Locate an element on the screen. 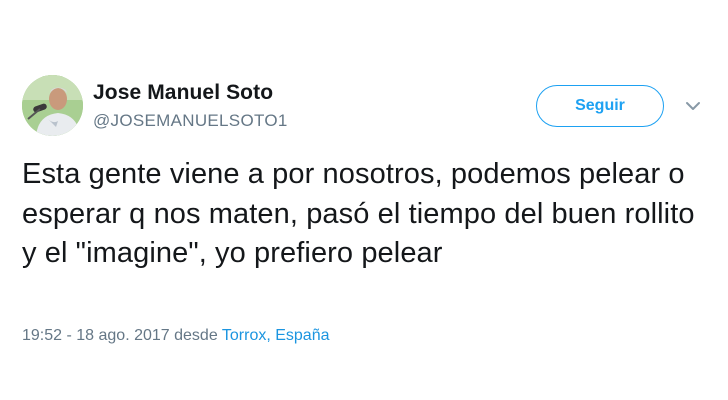  location-link: Torrox, España is located at coordinates (276, 335).